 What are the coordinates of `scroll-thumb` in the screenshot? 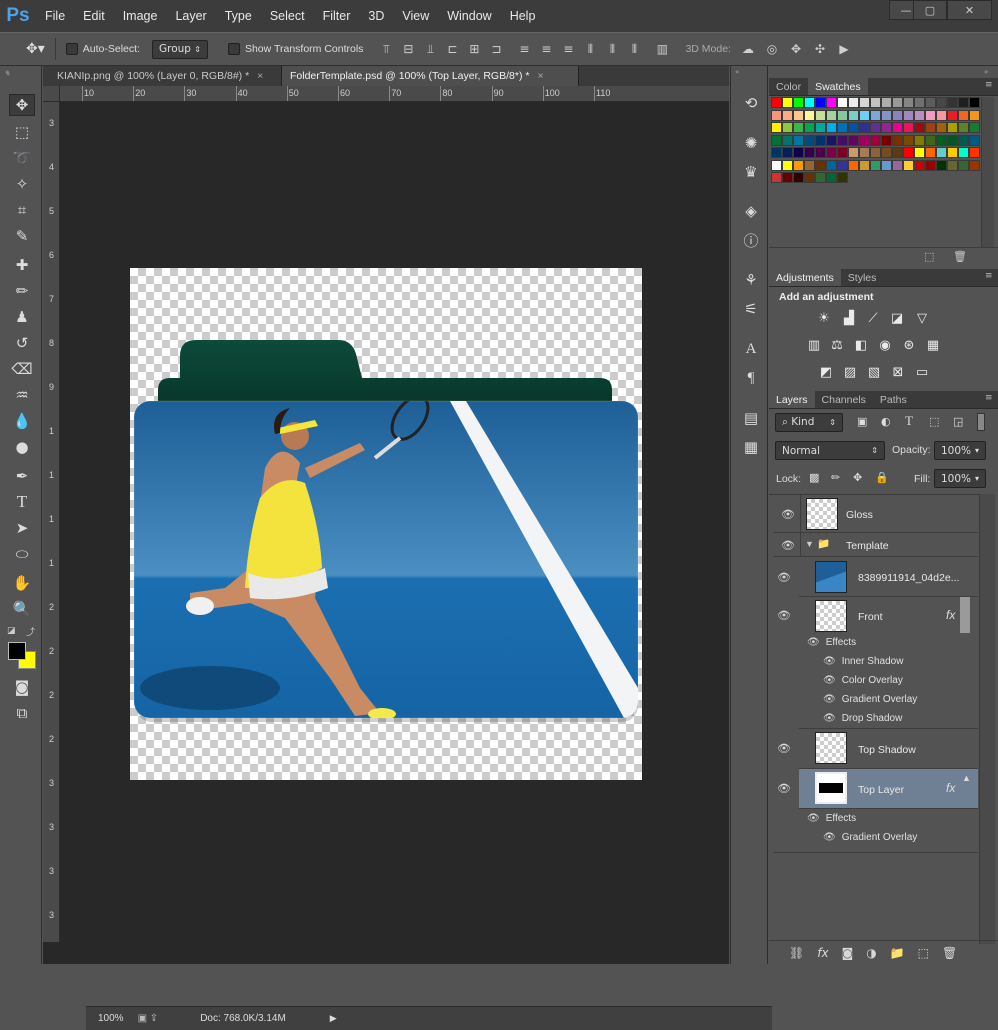 It's located at (965, 615).